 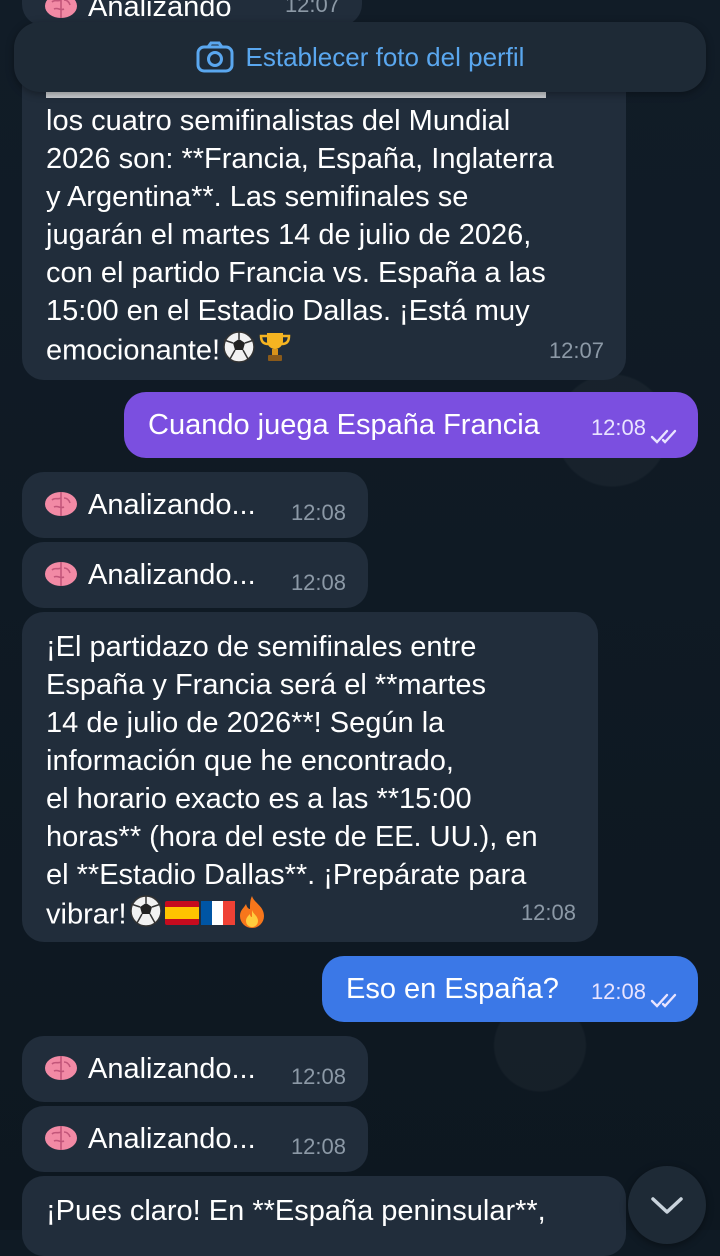 I want to click on fire-icon, so click(x=252, y=916).